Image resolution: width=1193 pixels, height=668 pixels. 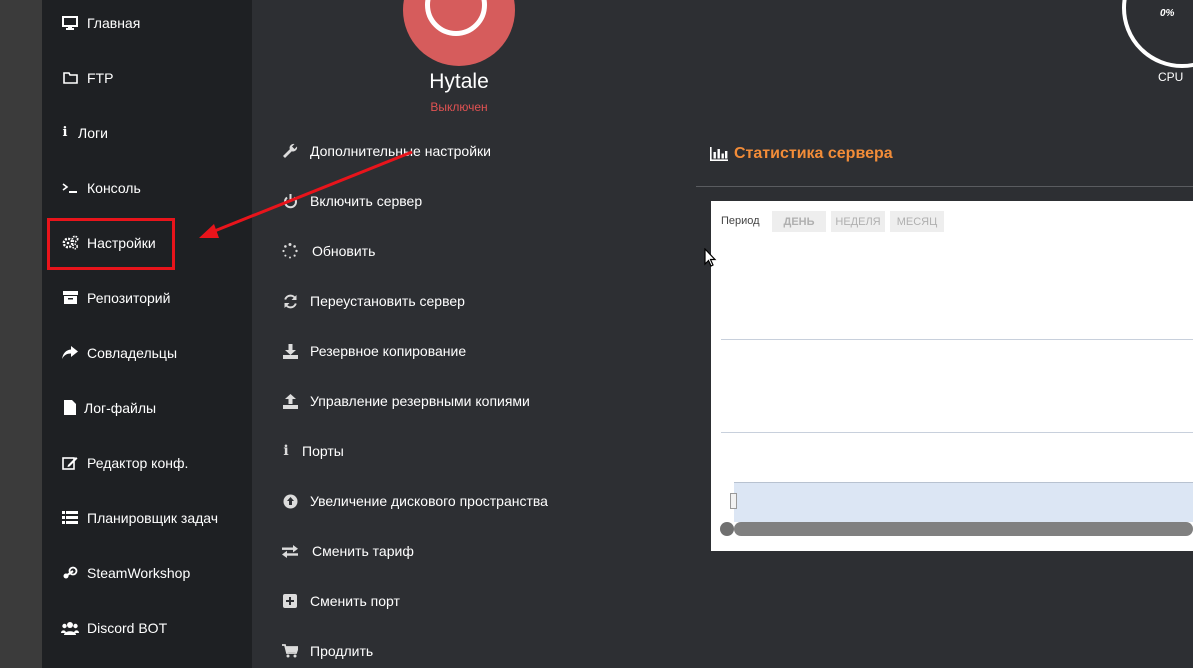 I want to click on server-name: Hytale, so click(x=459, y=81).